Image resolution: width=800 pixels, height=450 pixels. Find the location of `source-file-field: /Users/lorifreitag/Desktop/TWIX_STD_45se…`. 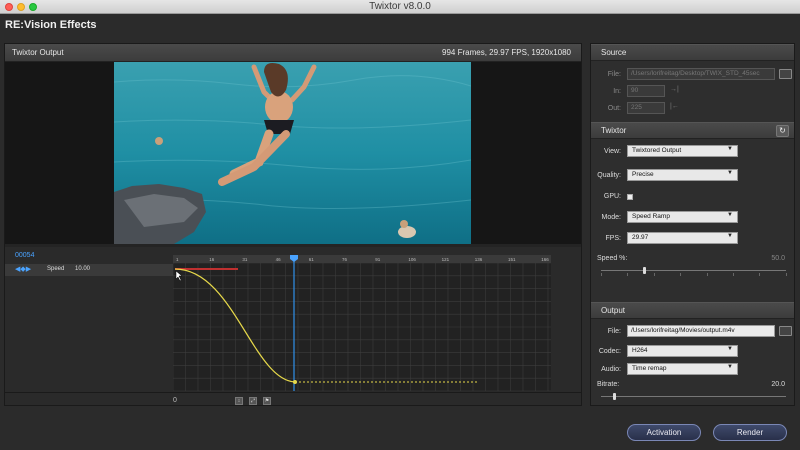

source-file-field: /Users/lorifreitag/Desktop/TWIX_STD_45se… is located at coordinates (701, 74).